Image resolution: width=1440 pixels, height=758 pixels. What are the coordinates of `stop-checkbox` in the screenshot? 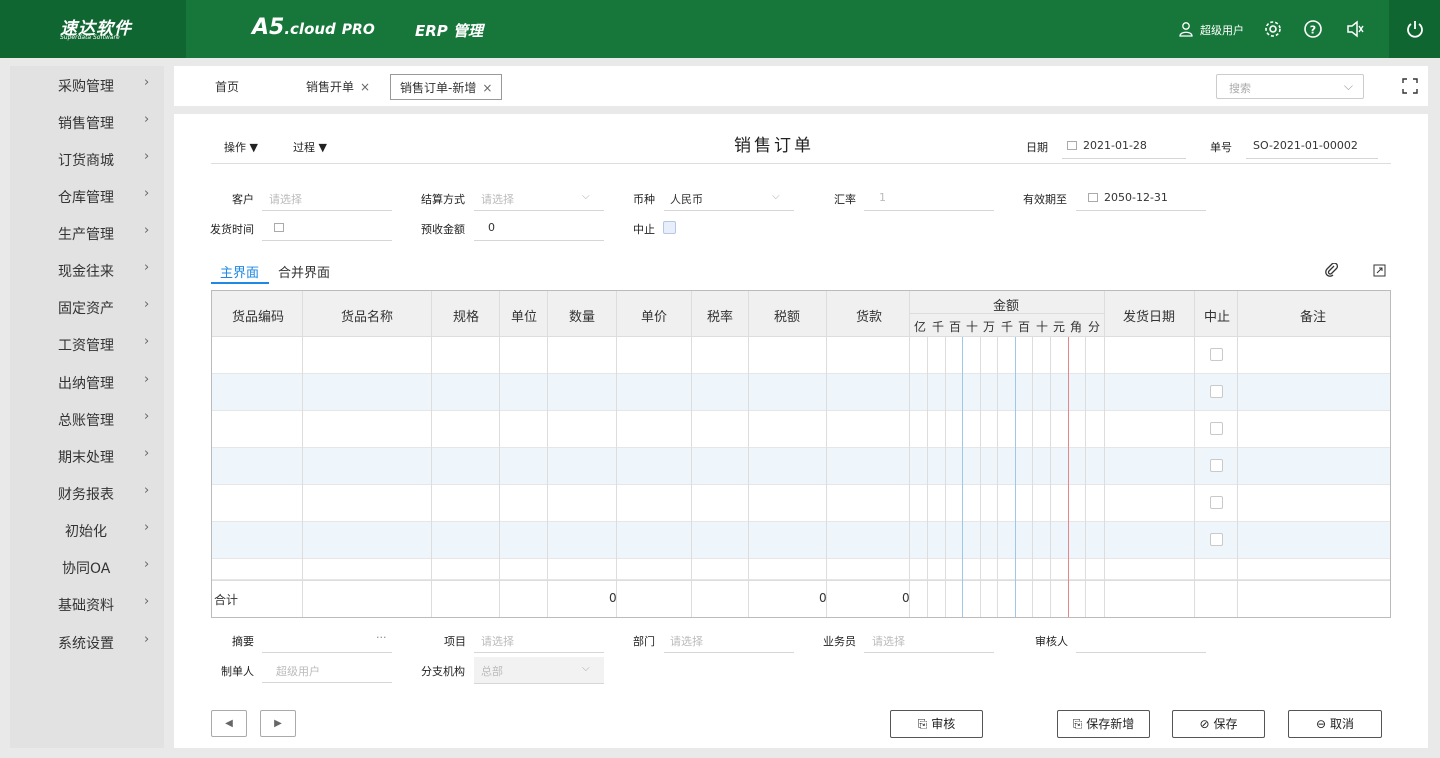 It's located at (669, 227).